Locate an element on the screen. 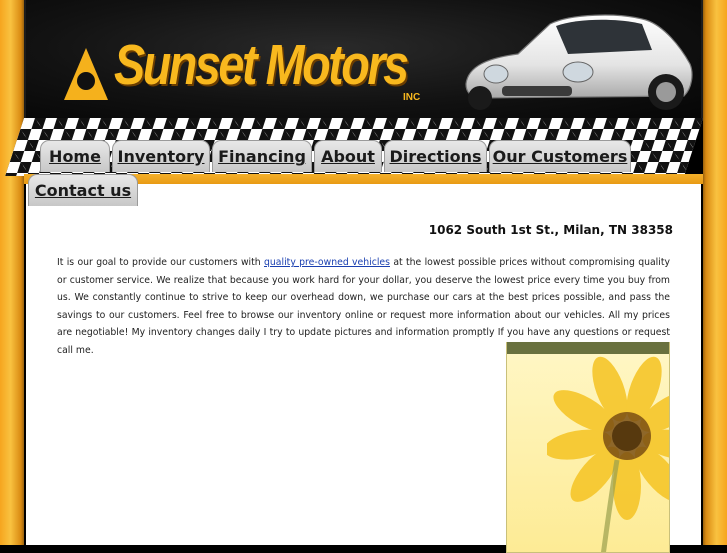  nav-tab-our-customers: Our Customers is located at coordinates (560, 156).